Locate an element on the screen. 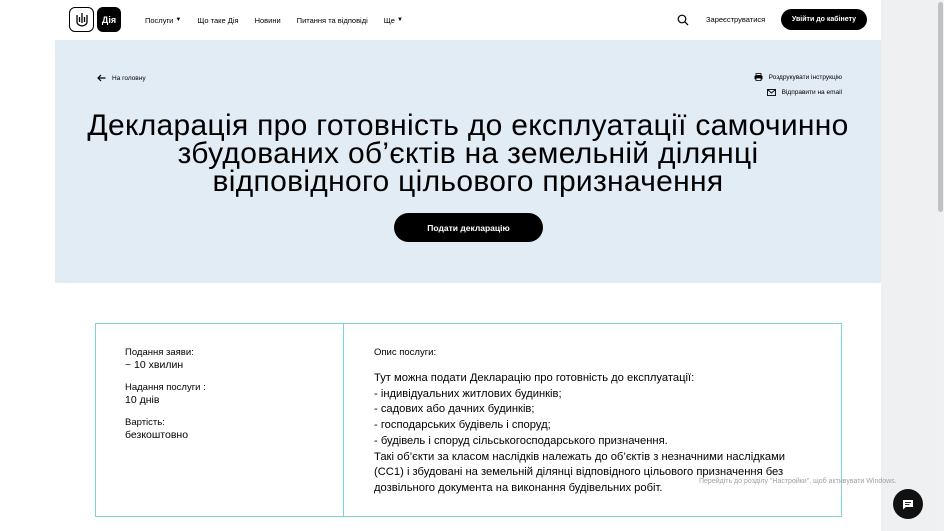 The height and width of the screenshot is (531, 944). send-email-link: Відправити на email is located at coordinates (804, 92).